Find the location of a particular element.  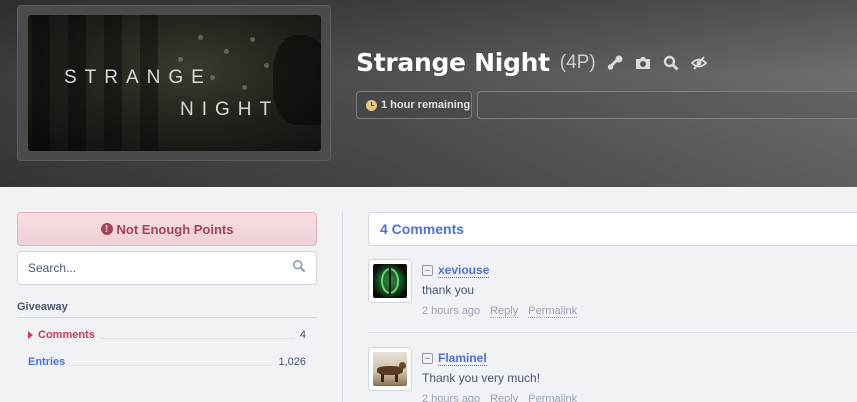

points-cost: (4P) is located at coordinates (577, 62).